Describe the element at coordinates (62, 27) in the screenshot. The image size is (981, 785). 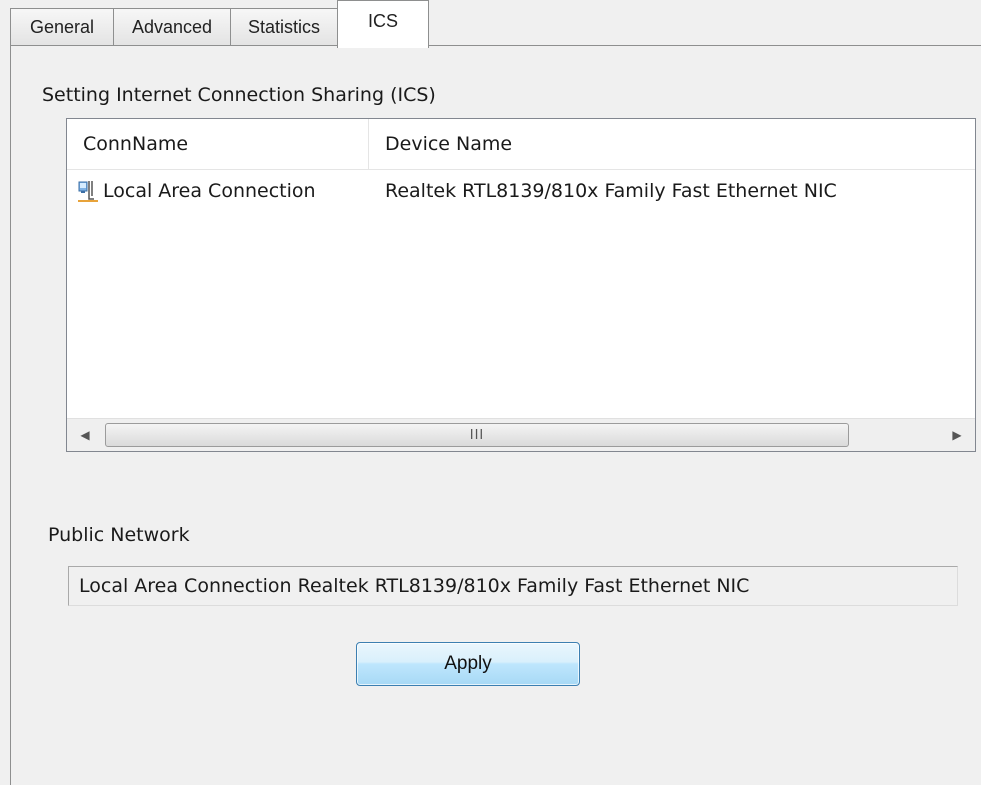
I see `tab-general: General` at that location.